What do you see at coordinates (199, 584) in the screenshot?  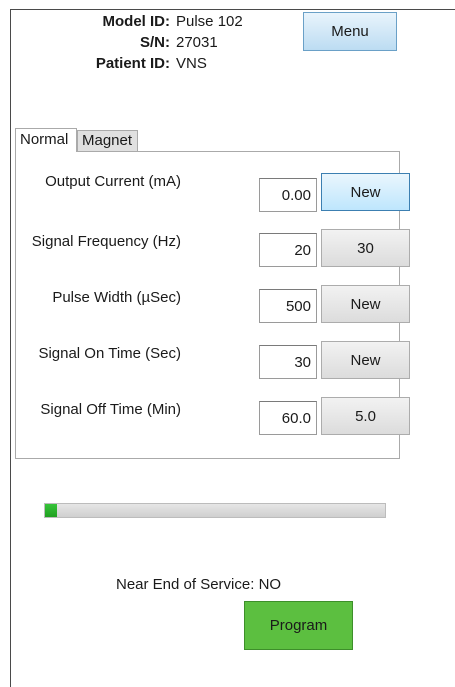 I see `end-of-service-status: Near End of Service: NO` at bounding box center [199, 584].